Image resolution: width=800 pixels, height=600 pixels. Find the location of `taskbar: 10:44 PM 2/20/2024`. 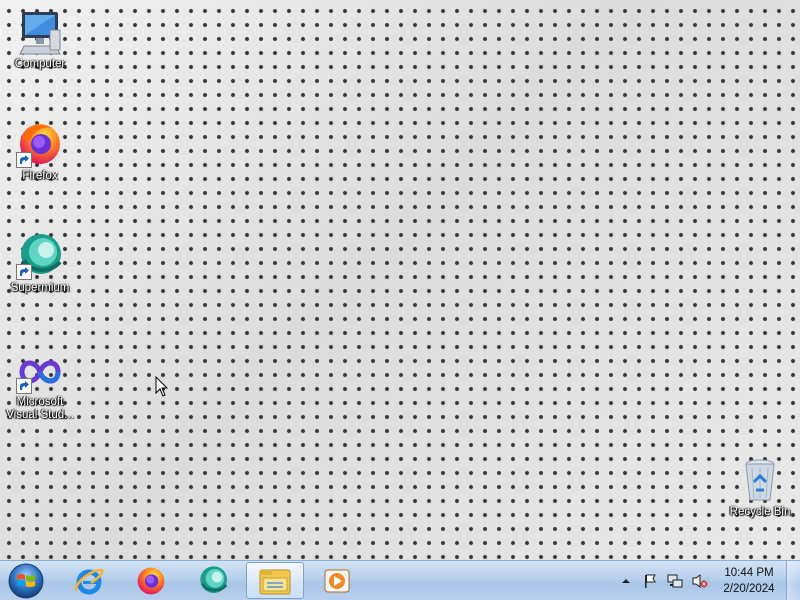

taskbar: 10:44 PM 2/20/2024 is located at coordinates (400, 580).